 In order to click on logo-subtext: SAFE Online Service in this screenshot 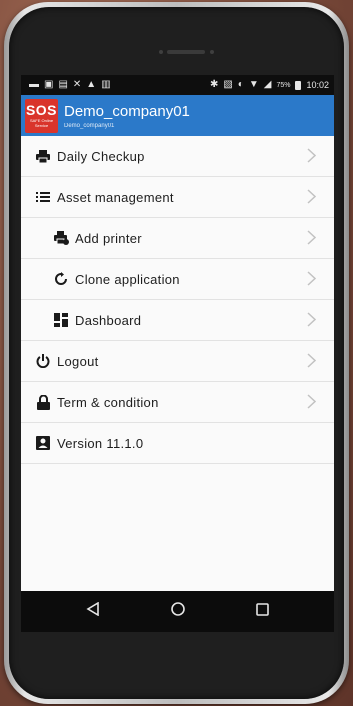, I will do `click(41, 122)`.